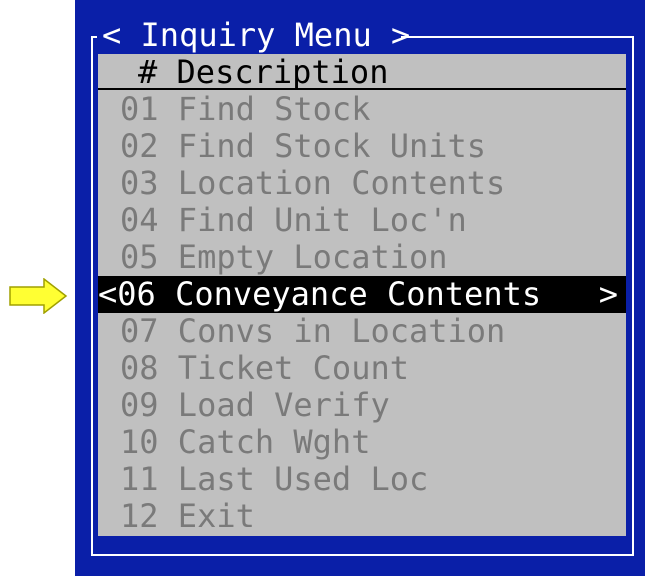 The width and height of the screenshot is (645, 576). I want to click on frame-border-right, so click(517, 37).